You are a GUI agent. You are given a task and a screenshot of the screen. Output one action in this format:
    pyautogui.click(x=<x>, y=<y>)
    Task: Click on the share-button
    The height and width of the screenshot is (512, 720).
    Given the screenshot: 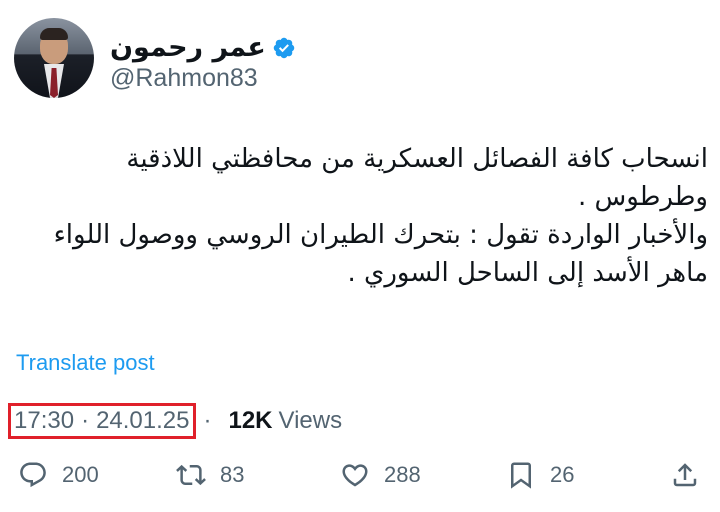 What is the action you would take?
    pyautogui.click(x=685, y=475)
    